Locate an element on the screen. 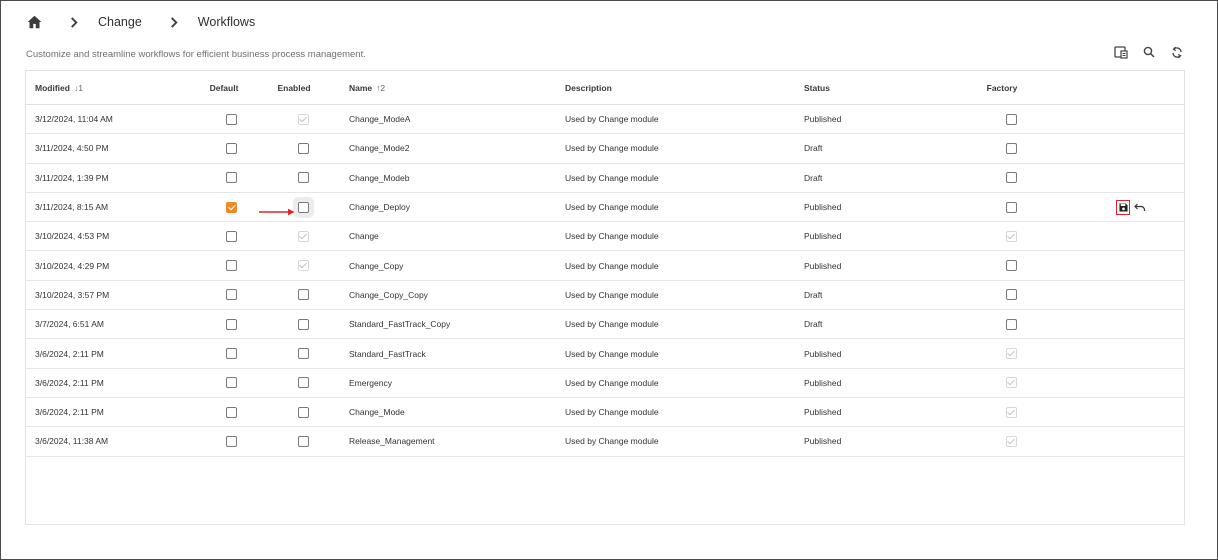 Image resolution: width=1218 pixels, height=560 pixels. modified-cell: 3/10/2024, 4:29 PM is located at coordinates (72, 265).